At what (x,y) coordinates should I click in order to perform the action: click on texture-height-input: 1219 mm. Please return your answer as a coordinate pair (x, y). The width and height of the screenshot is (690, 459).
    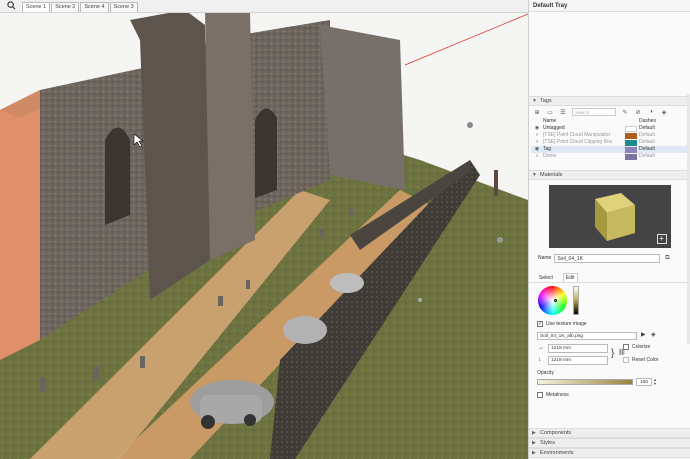
    Looking at the image, I should click on (578, 360).